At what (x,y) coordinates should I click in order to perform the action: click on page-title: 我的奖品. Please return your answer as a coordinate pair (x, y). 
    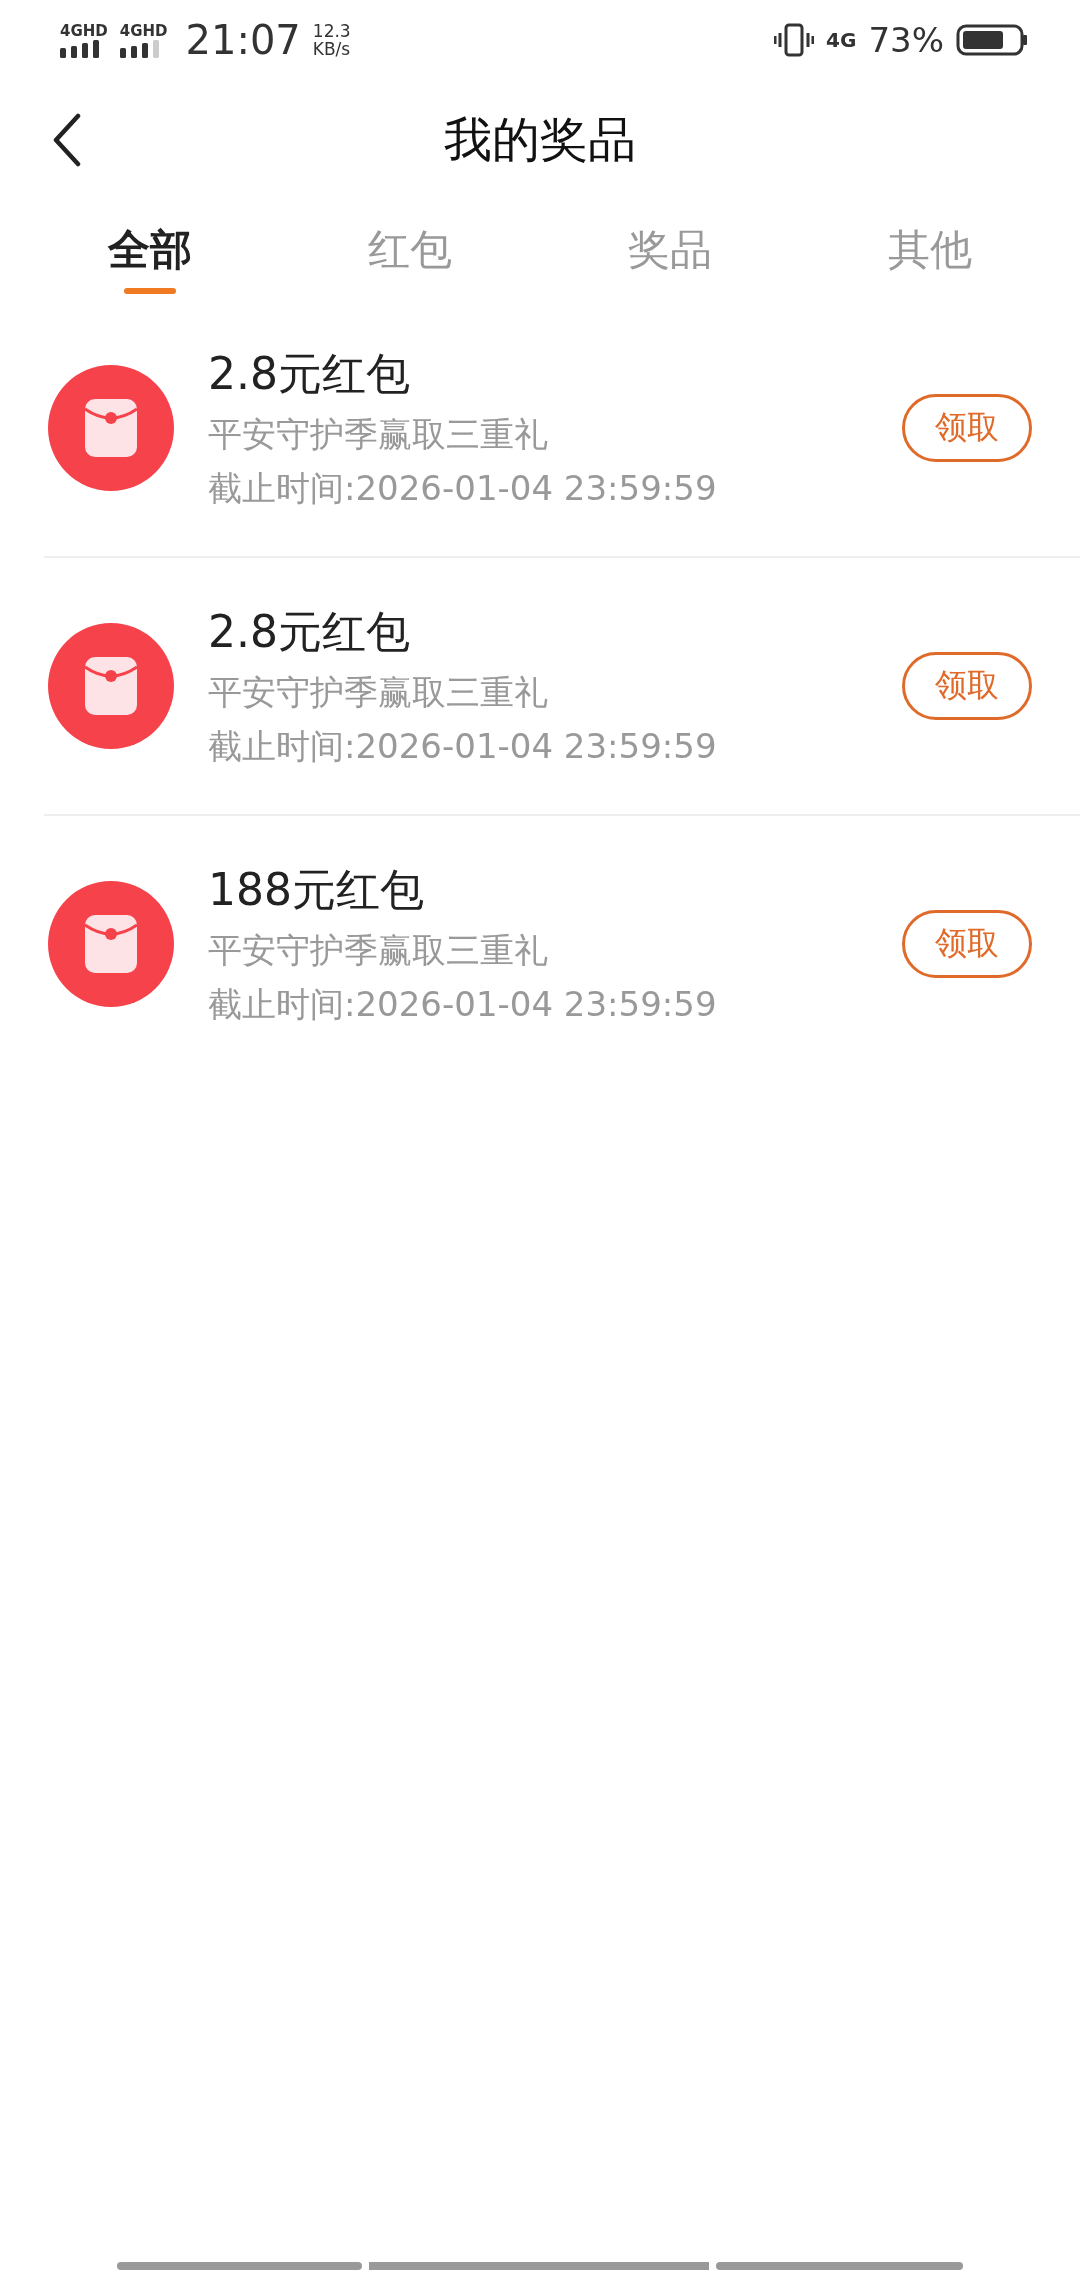
    Looking at the image, I should click on (540, 139).